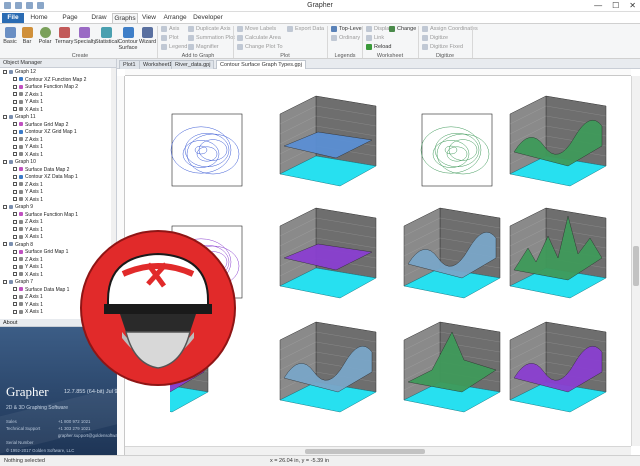 The image size is (640, 466). Describe the element at coordinates (85, 36) in the screenshot. I see `specialty-button: Specialty` at that location.